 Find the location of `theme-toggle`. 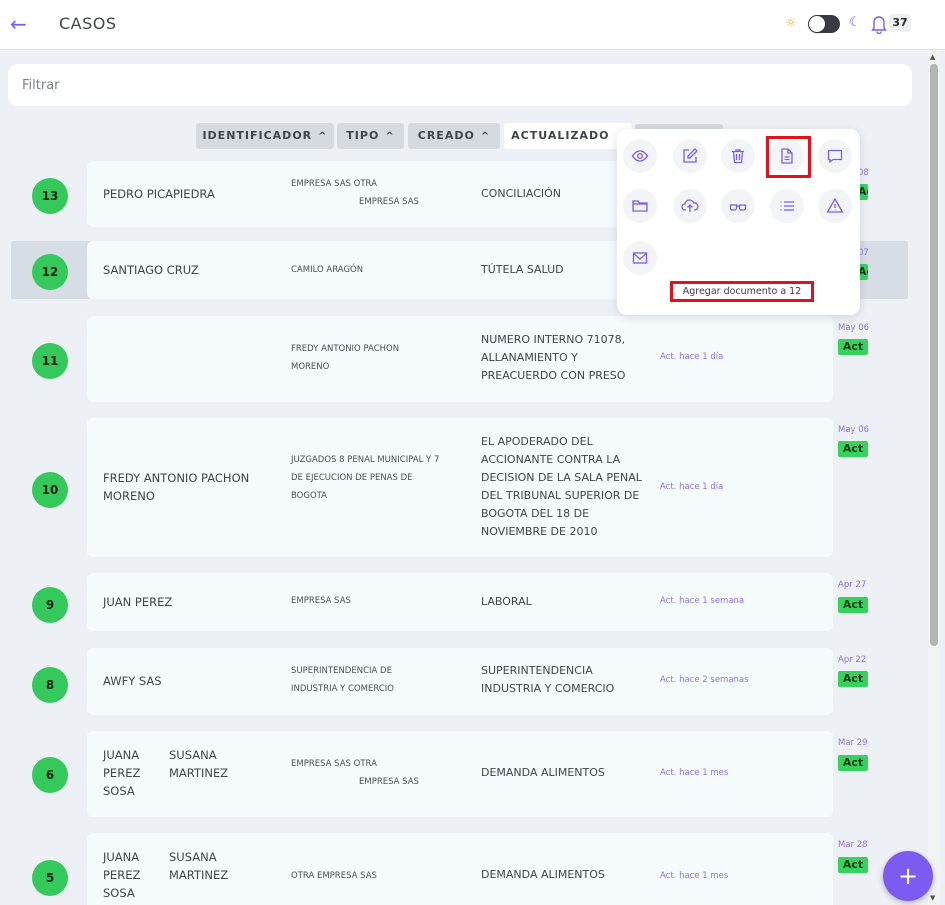

theme-toggle is located at coordinates (824, 24).